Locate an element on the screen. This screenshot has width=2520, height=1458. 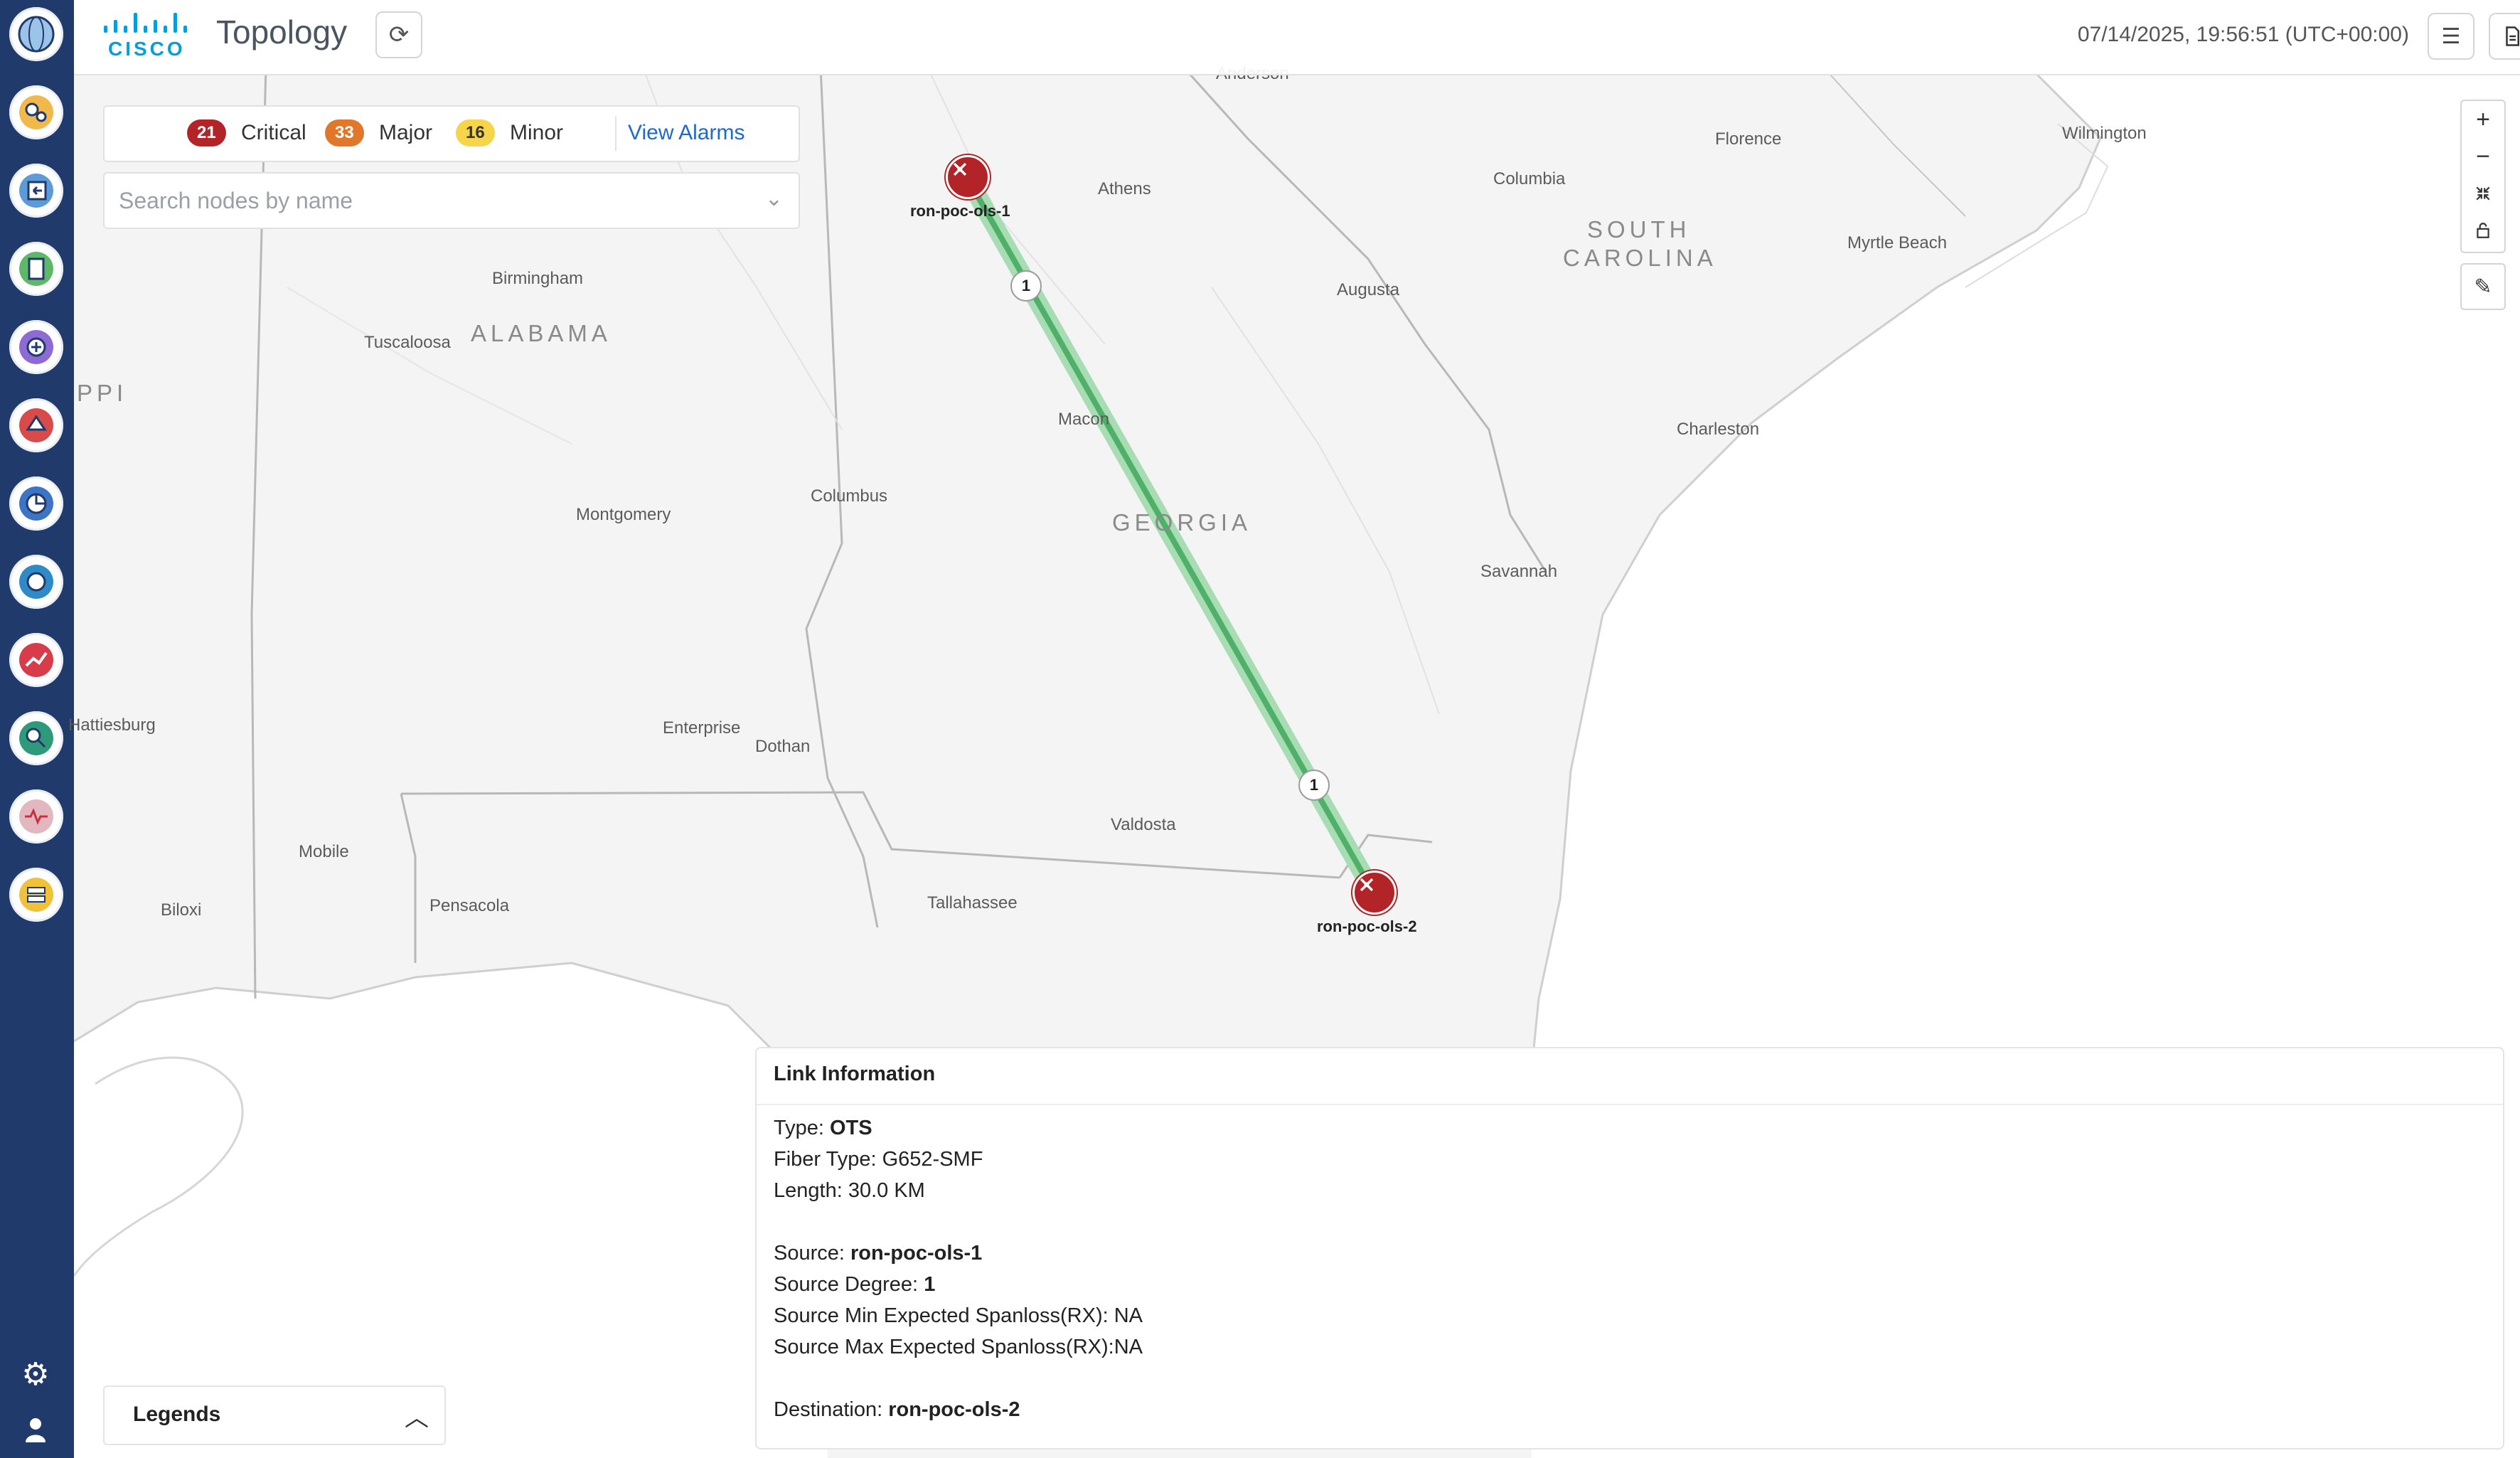
sliders-icon: ☰ is located at coordinates (2451, 36).